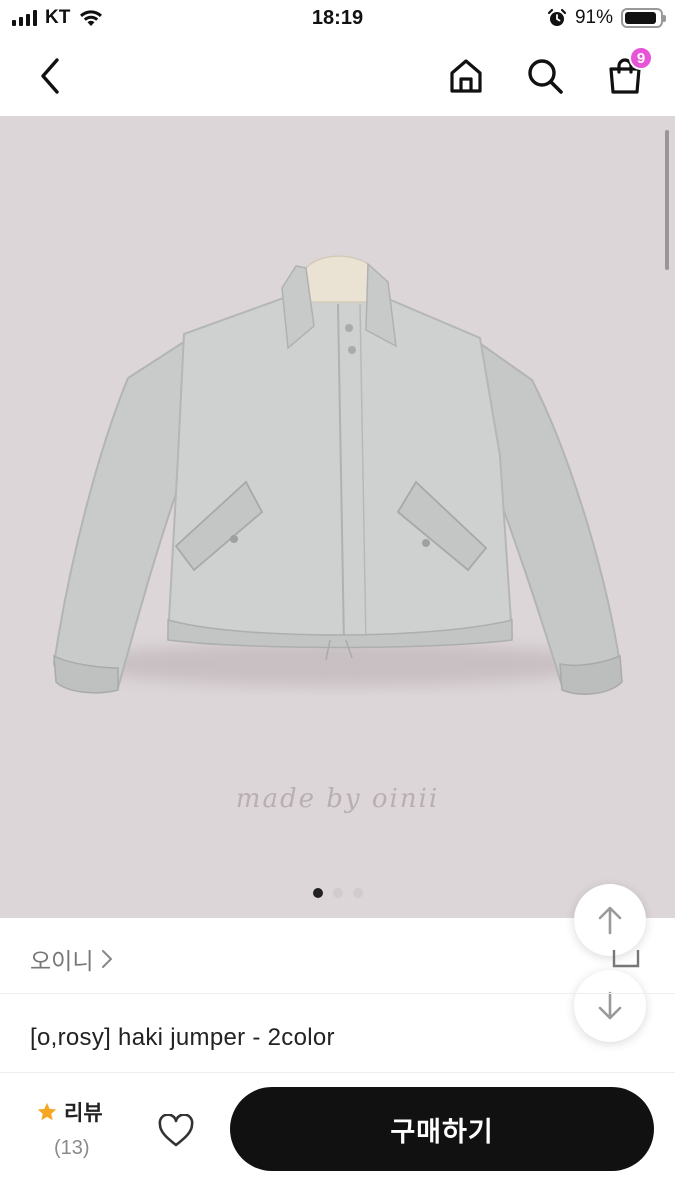 The width and height of the screenshot is (675, 1200). Describe the element at coordinates (628, 72) in the screenshot. I see `cart-button: 9` at that location.